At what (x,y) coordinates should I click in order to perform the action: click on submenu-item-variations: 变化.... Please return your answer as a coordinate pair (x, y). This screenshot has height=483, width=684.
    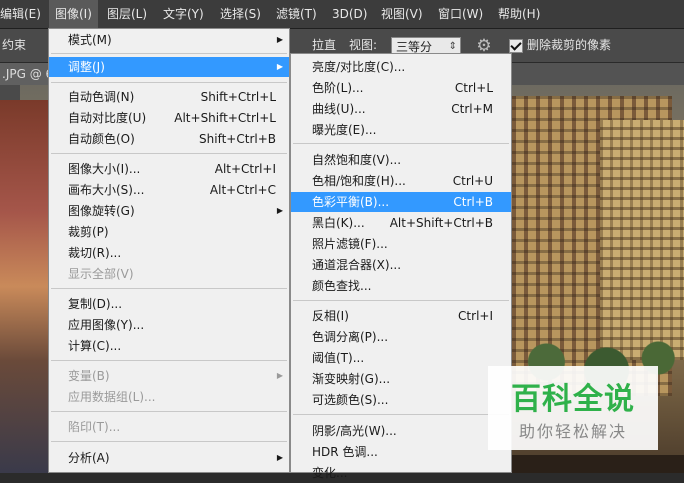
    Looking at the image, I should click on (401, 473).